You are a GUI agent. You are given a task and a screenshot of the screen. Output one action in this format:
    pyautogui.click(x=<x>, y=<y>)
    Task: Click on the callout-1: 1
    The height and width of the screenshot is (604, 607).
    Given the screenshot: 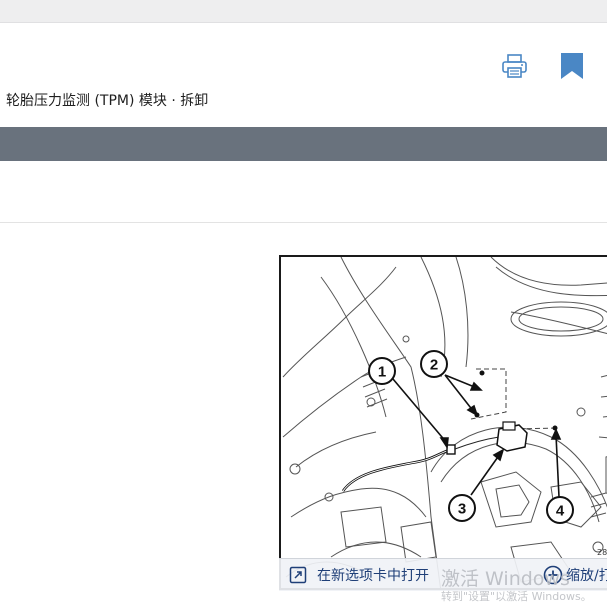 What is the action you would take?
    pyautogui.click(x=382, y=372)
    